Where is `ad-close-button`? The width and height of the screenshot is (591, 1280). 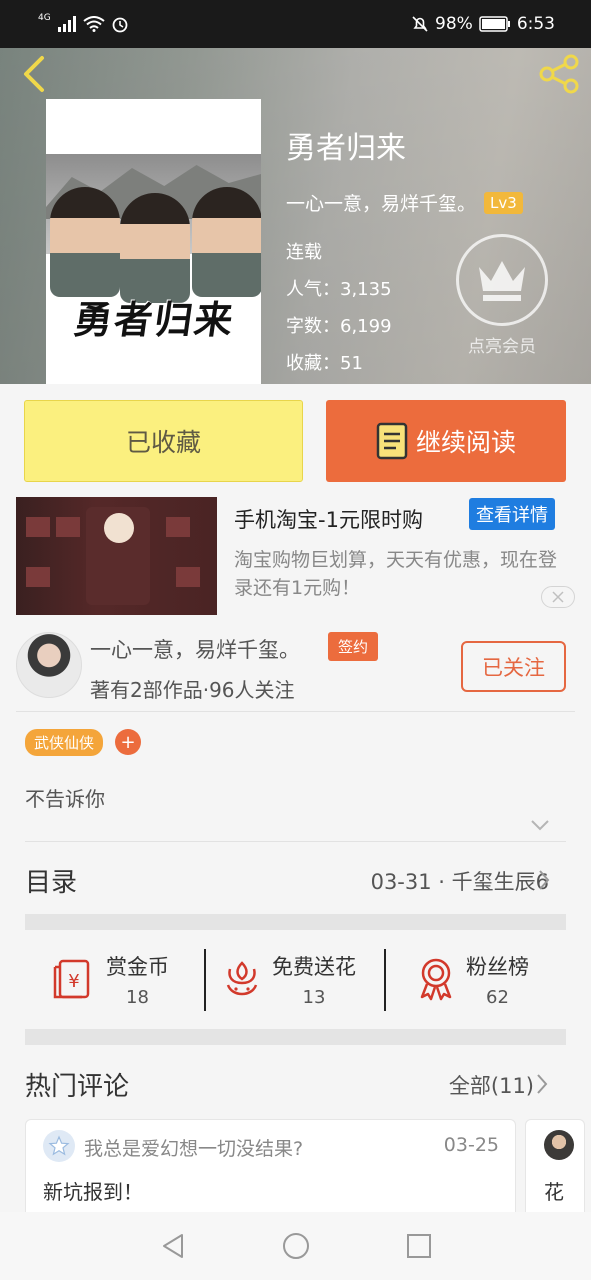 ad-close-button is located at coordinates (558, 597).